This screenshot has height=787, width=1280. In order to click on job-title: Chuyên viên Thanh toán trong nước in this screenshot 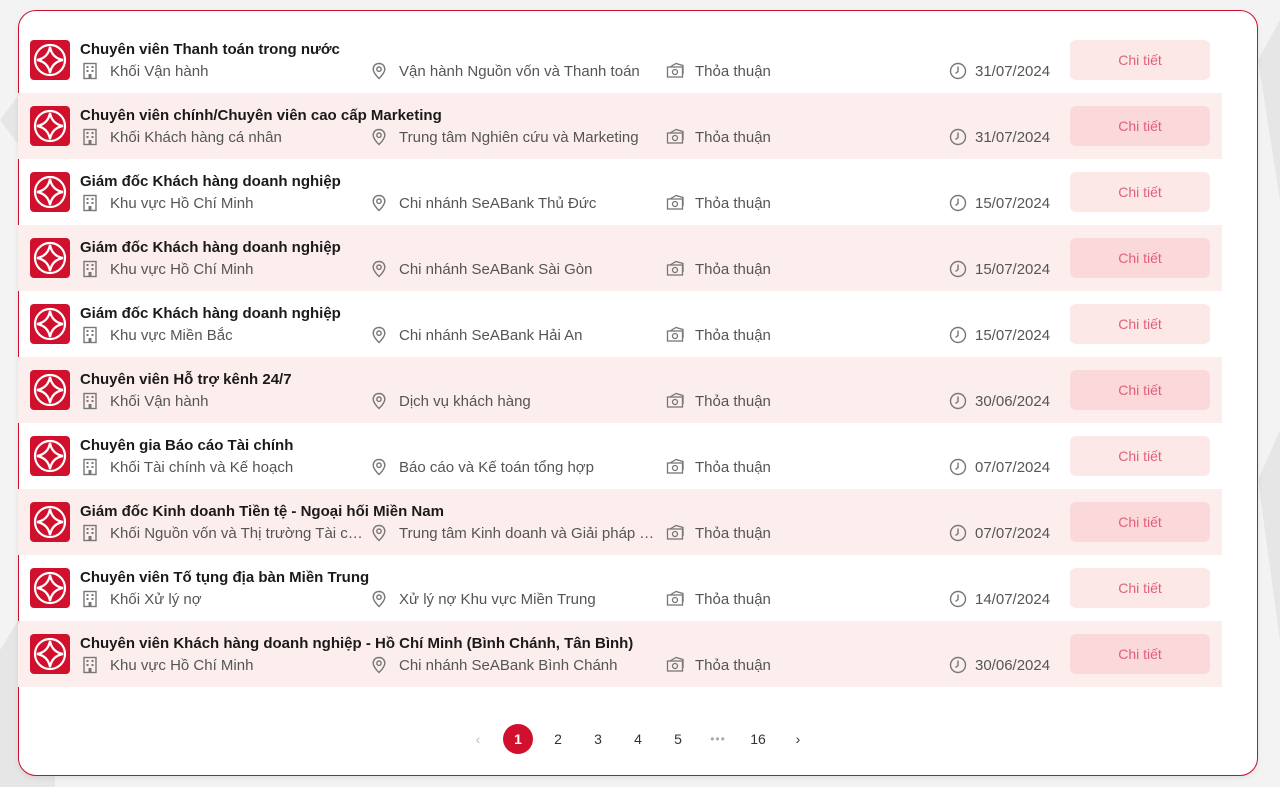, I will do `click(210, 49)`.